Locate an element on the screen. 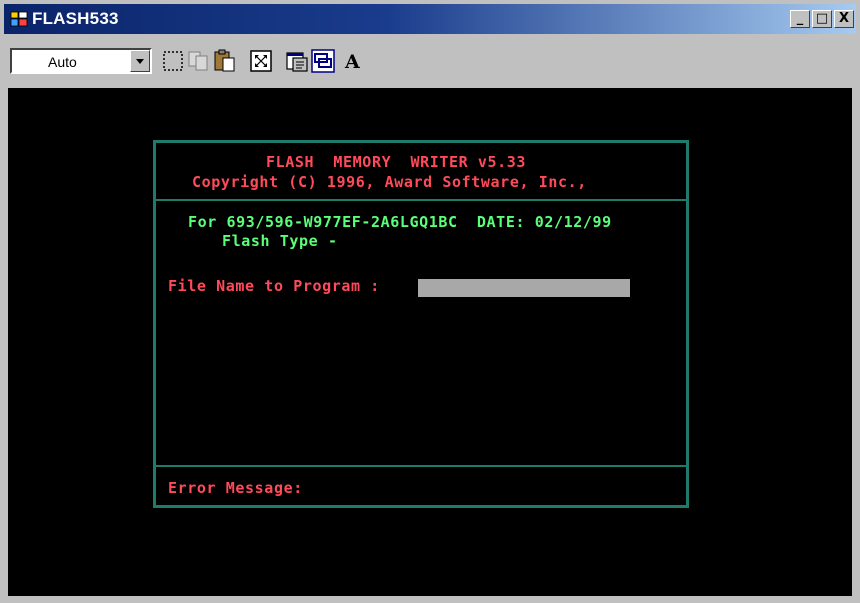  program-title: FLASH MEMORY WRITER v5.33 is located at coordinates (396, 162).